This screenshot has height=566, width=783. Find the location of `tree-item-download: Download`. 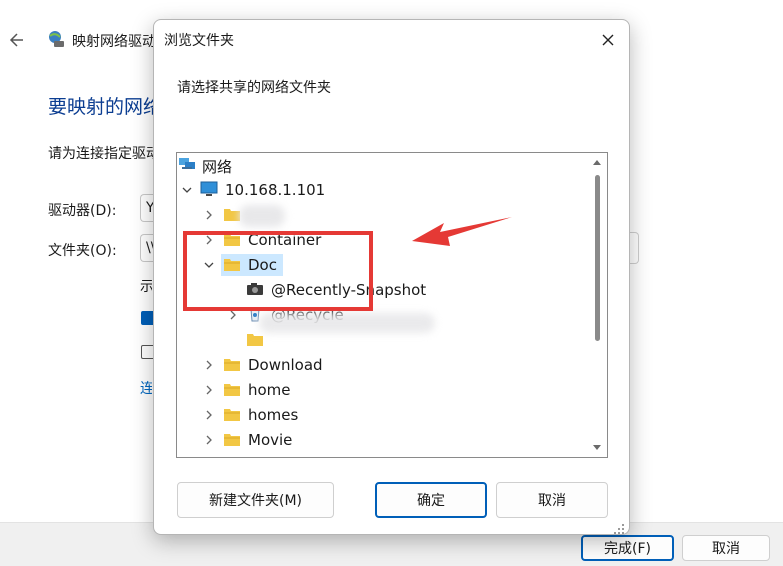

tree-item-download: Download is located at coordinates (382, 365).